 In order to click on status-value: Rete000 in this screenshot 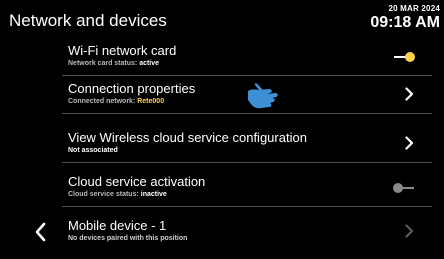, I will do `click(151, 101)`.